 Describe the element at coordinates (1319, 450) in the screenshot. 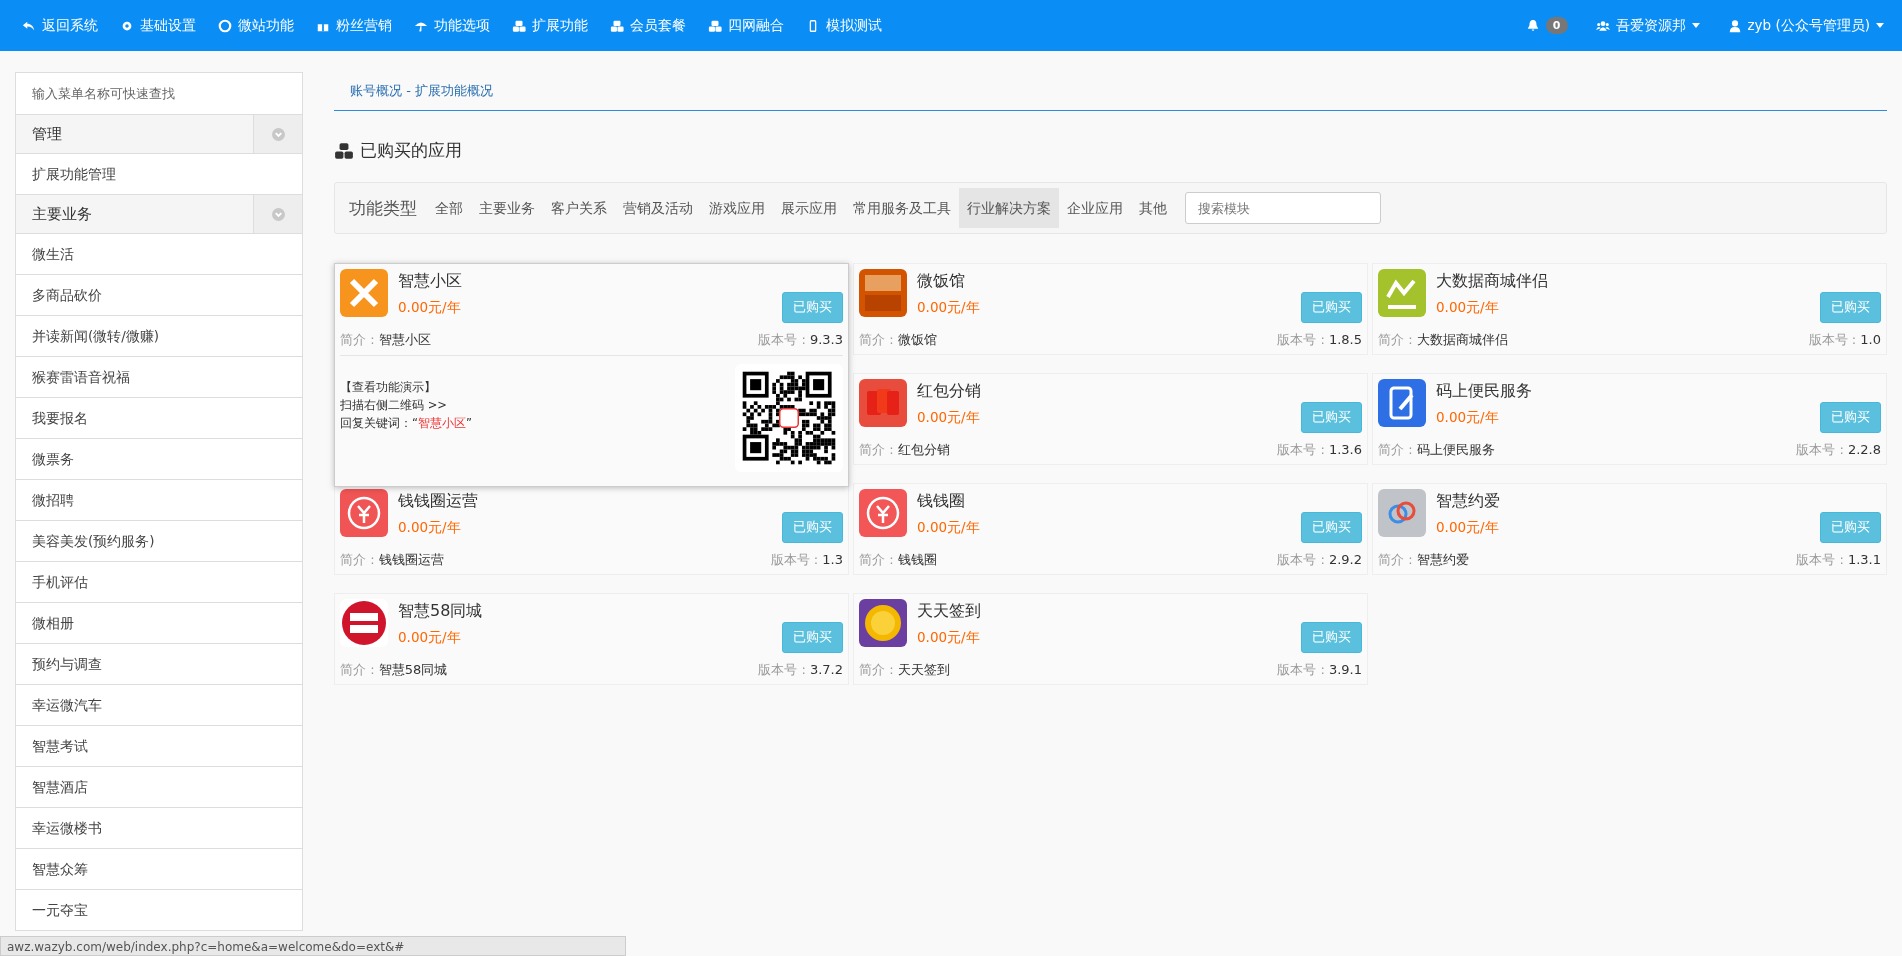

I see `app-version: 版本号 : 1.3.6` at that location.